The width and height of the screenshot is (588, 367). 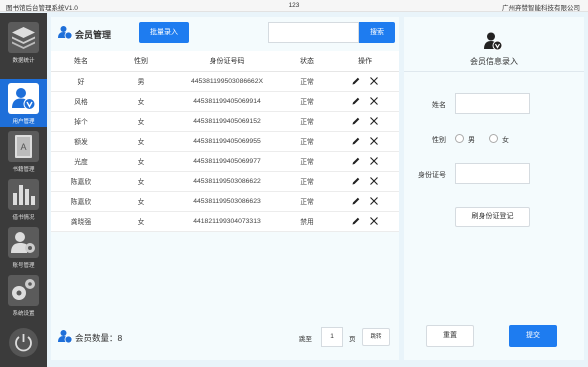 I want to click on gender-male-radio, so click(x=459, y=138).